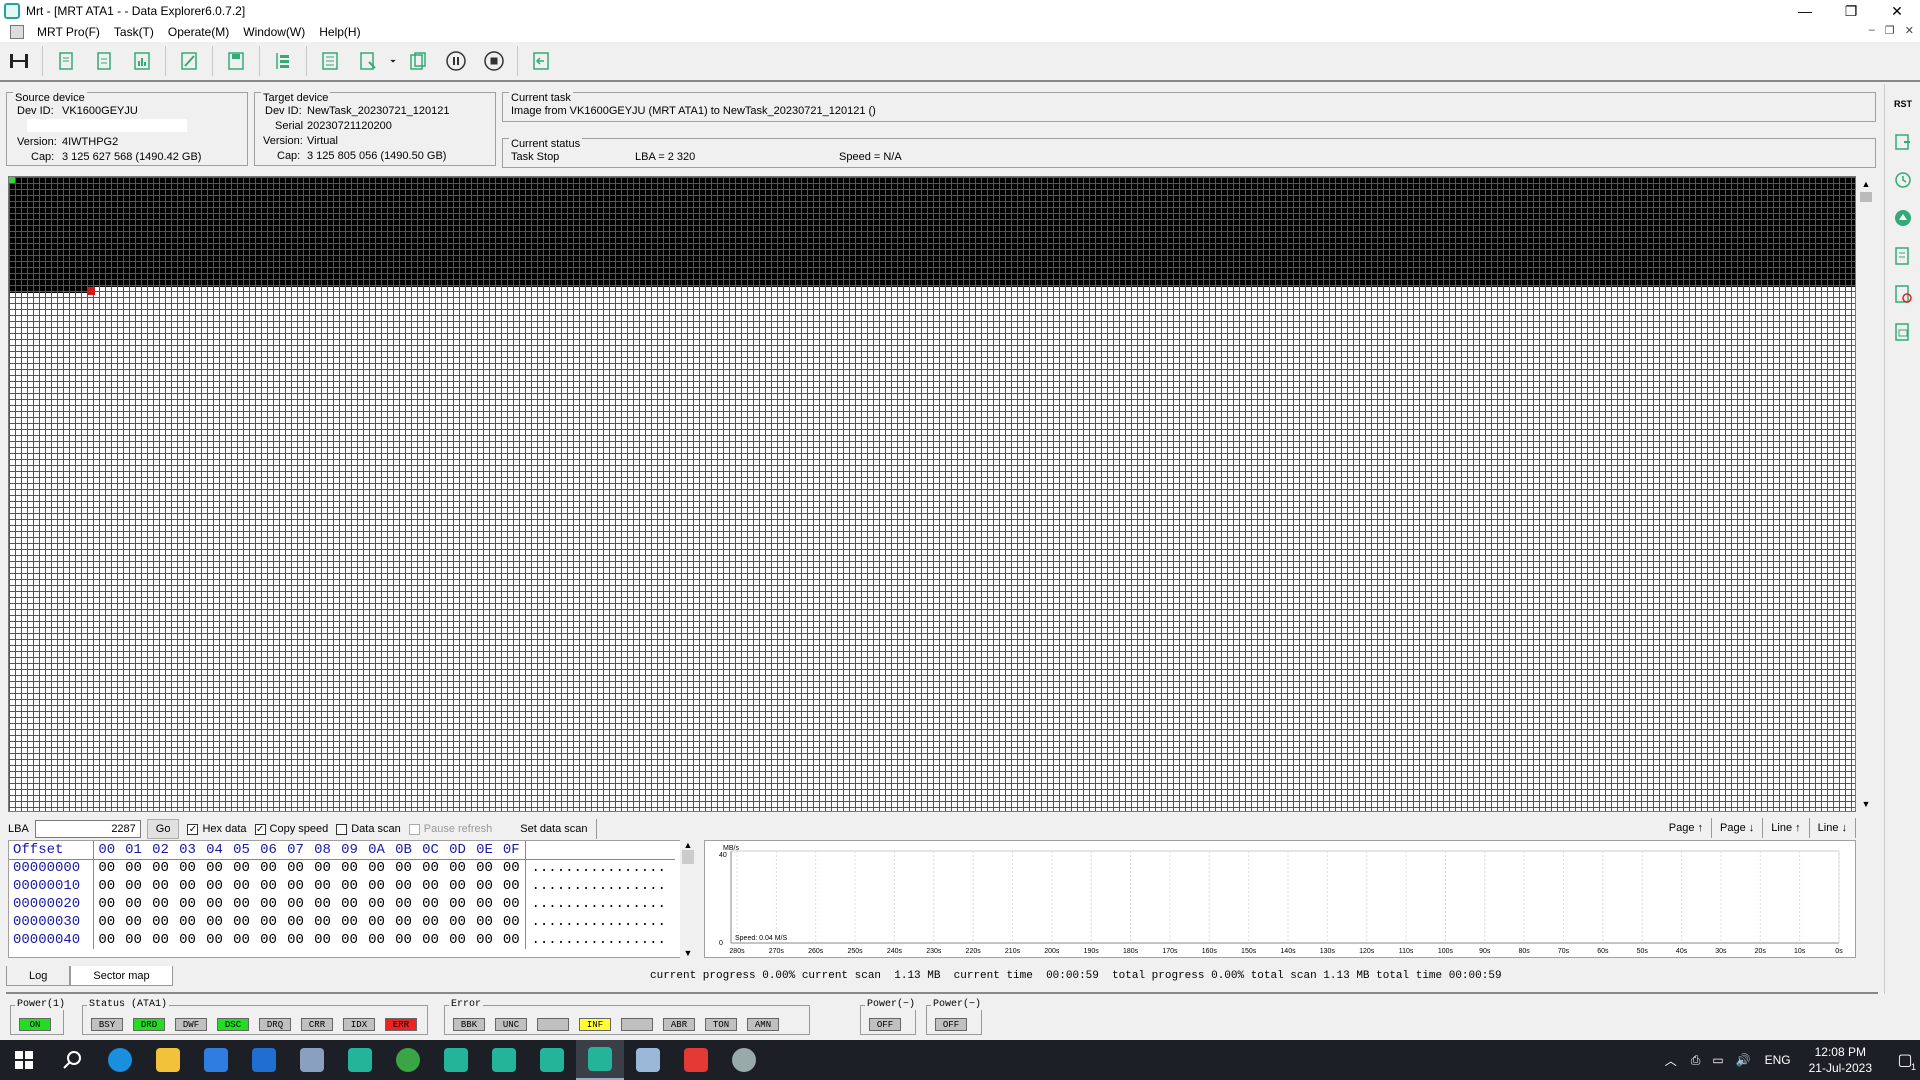 Image resolution: width=1920 pixels, height=1080 pixels. I want to click on new-task-button, so click(66, 61).